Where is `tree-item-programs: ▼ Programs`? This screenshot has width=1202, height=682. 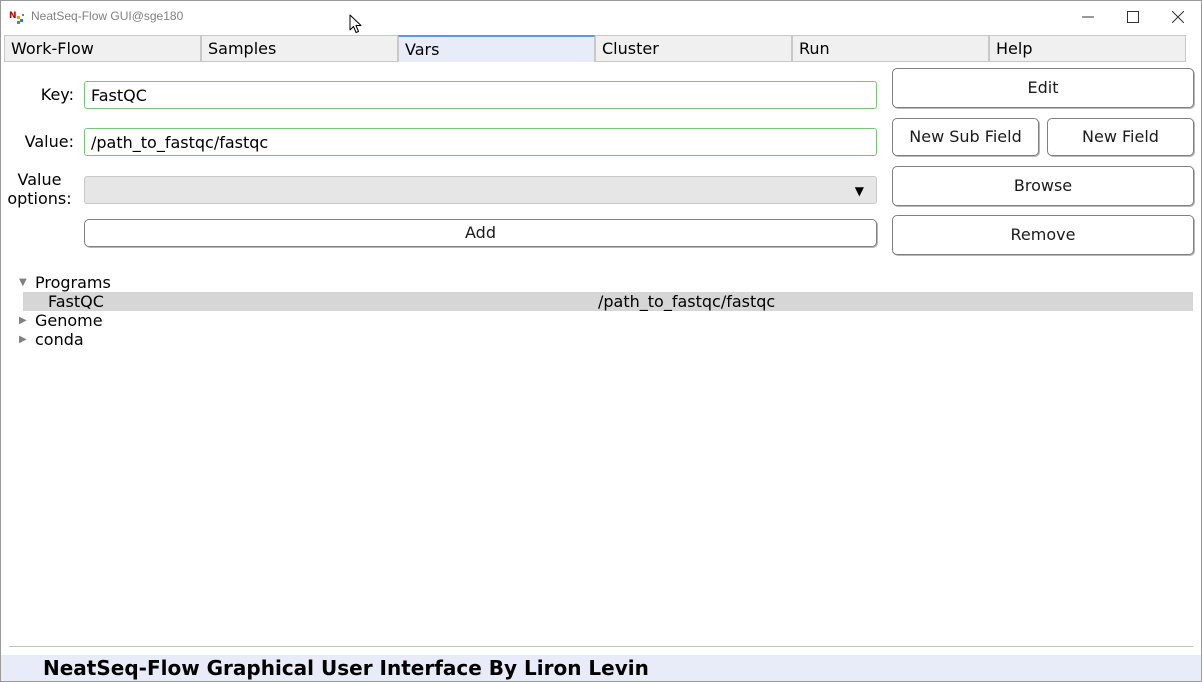
tree-item-programs: ▼ Programs is located at coordinates (606, 282).